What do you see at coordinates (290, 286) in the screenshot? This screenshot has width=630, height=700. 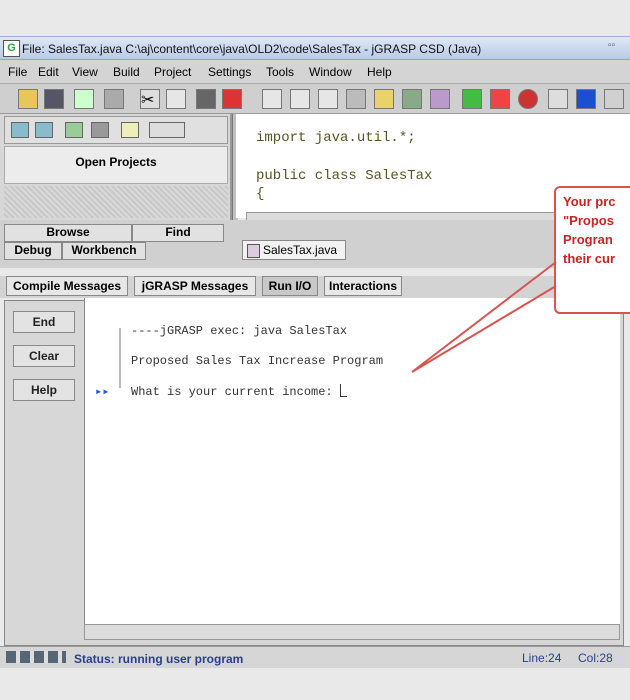 I see `tab-run-io: Run I/O` at bounding box center [290, 286].